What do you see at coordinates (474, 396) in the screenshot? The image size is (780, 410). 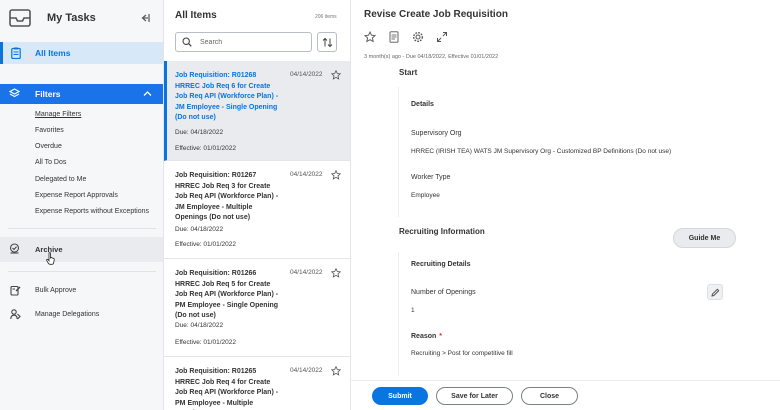 I see `save-for-later-button: Save for Later` at bounding box center [474, 396].